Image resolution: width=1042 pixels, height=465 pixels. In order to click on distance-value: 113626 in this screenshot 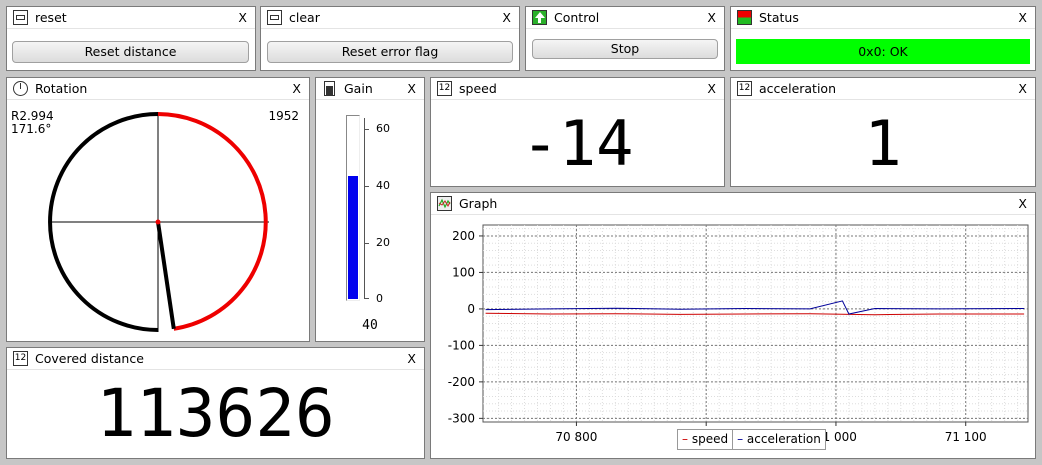, I will do `click(215, 413)`.